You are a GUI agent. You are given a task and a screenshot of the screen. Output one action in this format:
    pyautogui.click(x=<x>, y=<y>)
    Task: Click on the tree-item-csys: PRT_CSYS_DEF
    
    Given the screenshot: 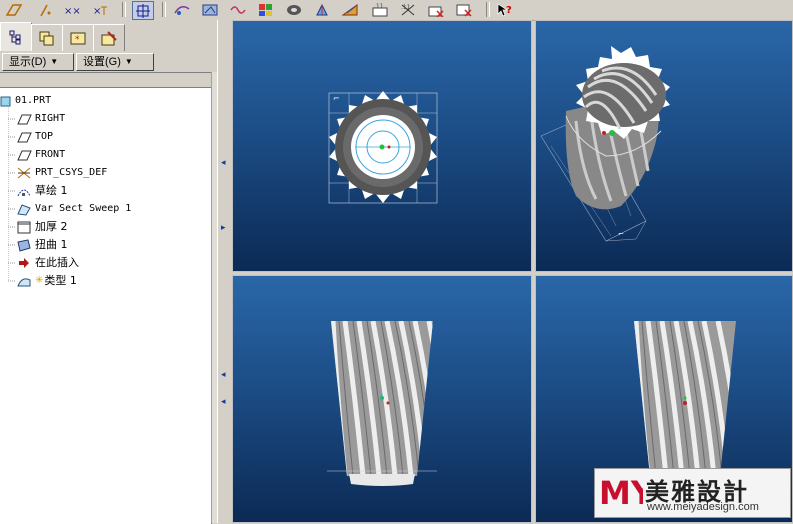 What is the action you would take?
    pyautogui.click(x=61, y=173)
    